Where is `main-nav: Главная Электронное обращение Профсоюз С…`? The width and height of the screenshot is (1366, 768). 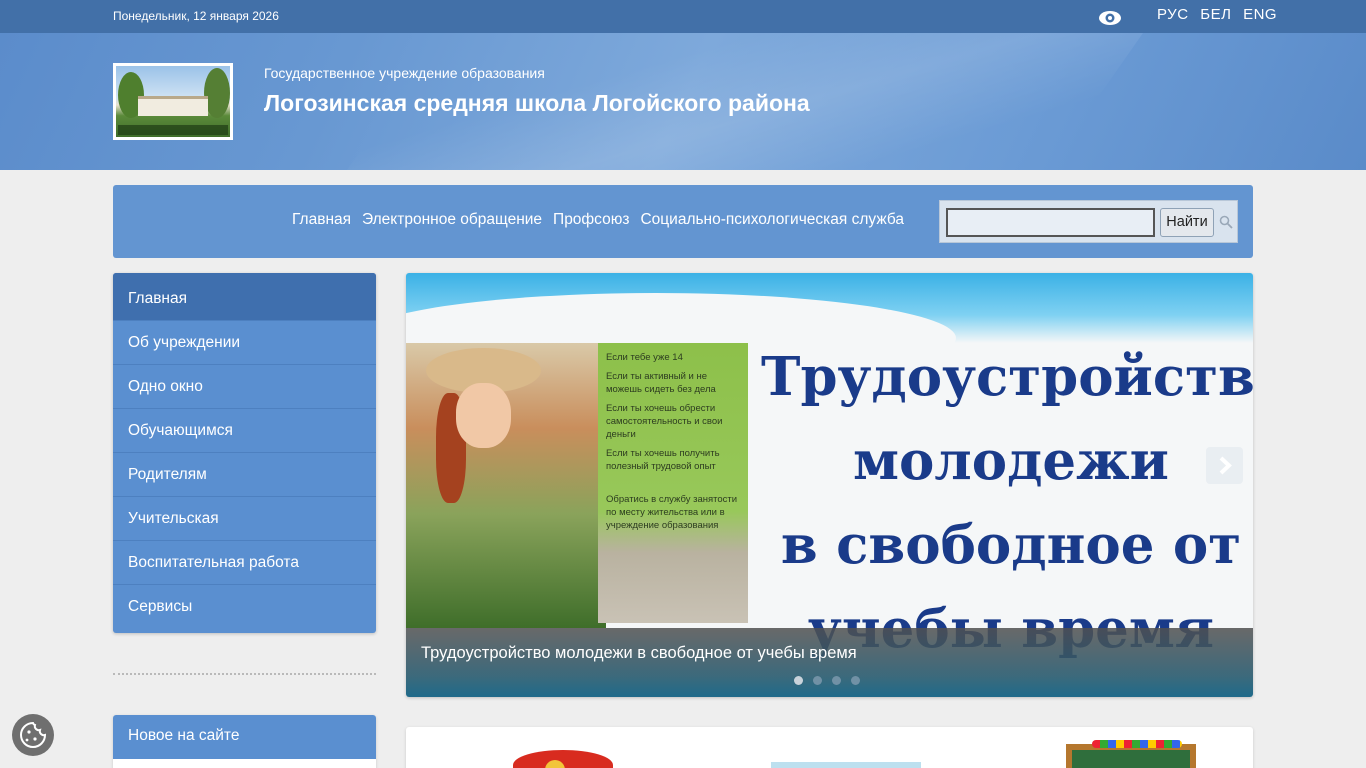
main-nav: Главная Электронное обращение Профсоюз С… is located at coordinates (683, 221).